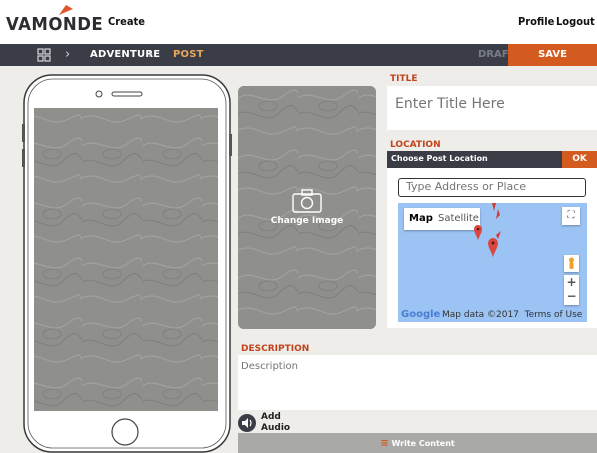 The width and height of the screenshot is (597, 453). Describe the element at coordinates (421, 218) in the screenshot. I see `map-tab-map: Map` at that location.